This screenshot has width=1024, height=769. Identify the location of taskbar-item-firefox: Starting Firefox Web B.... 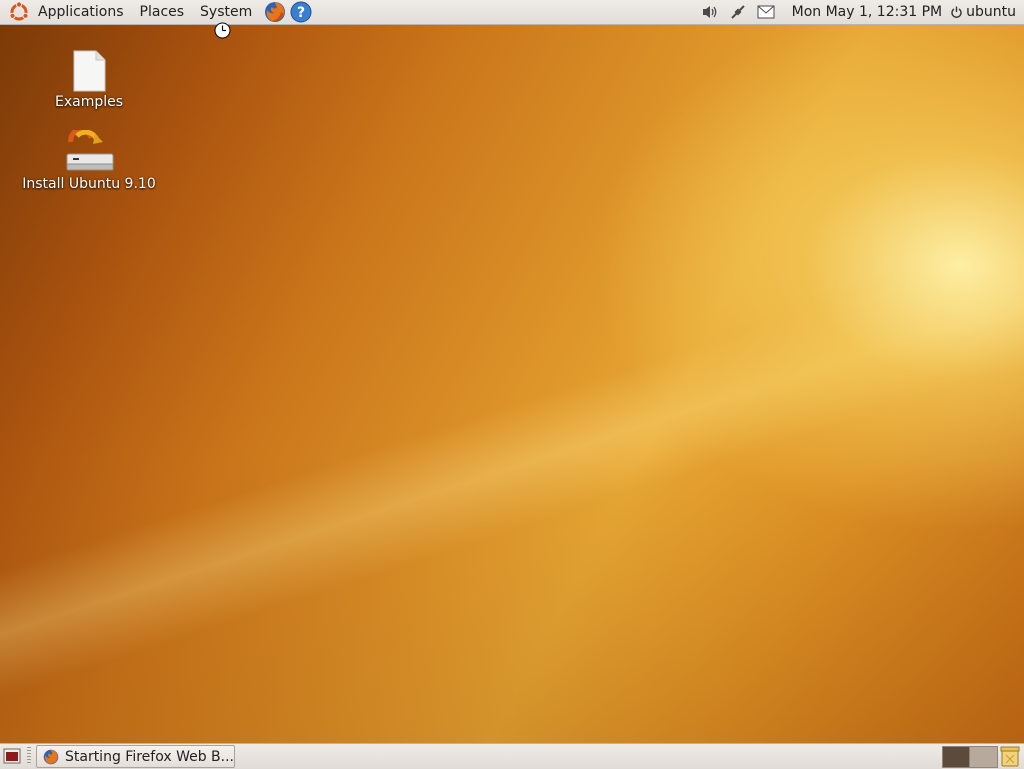
(135, 756).